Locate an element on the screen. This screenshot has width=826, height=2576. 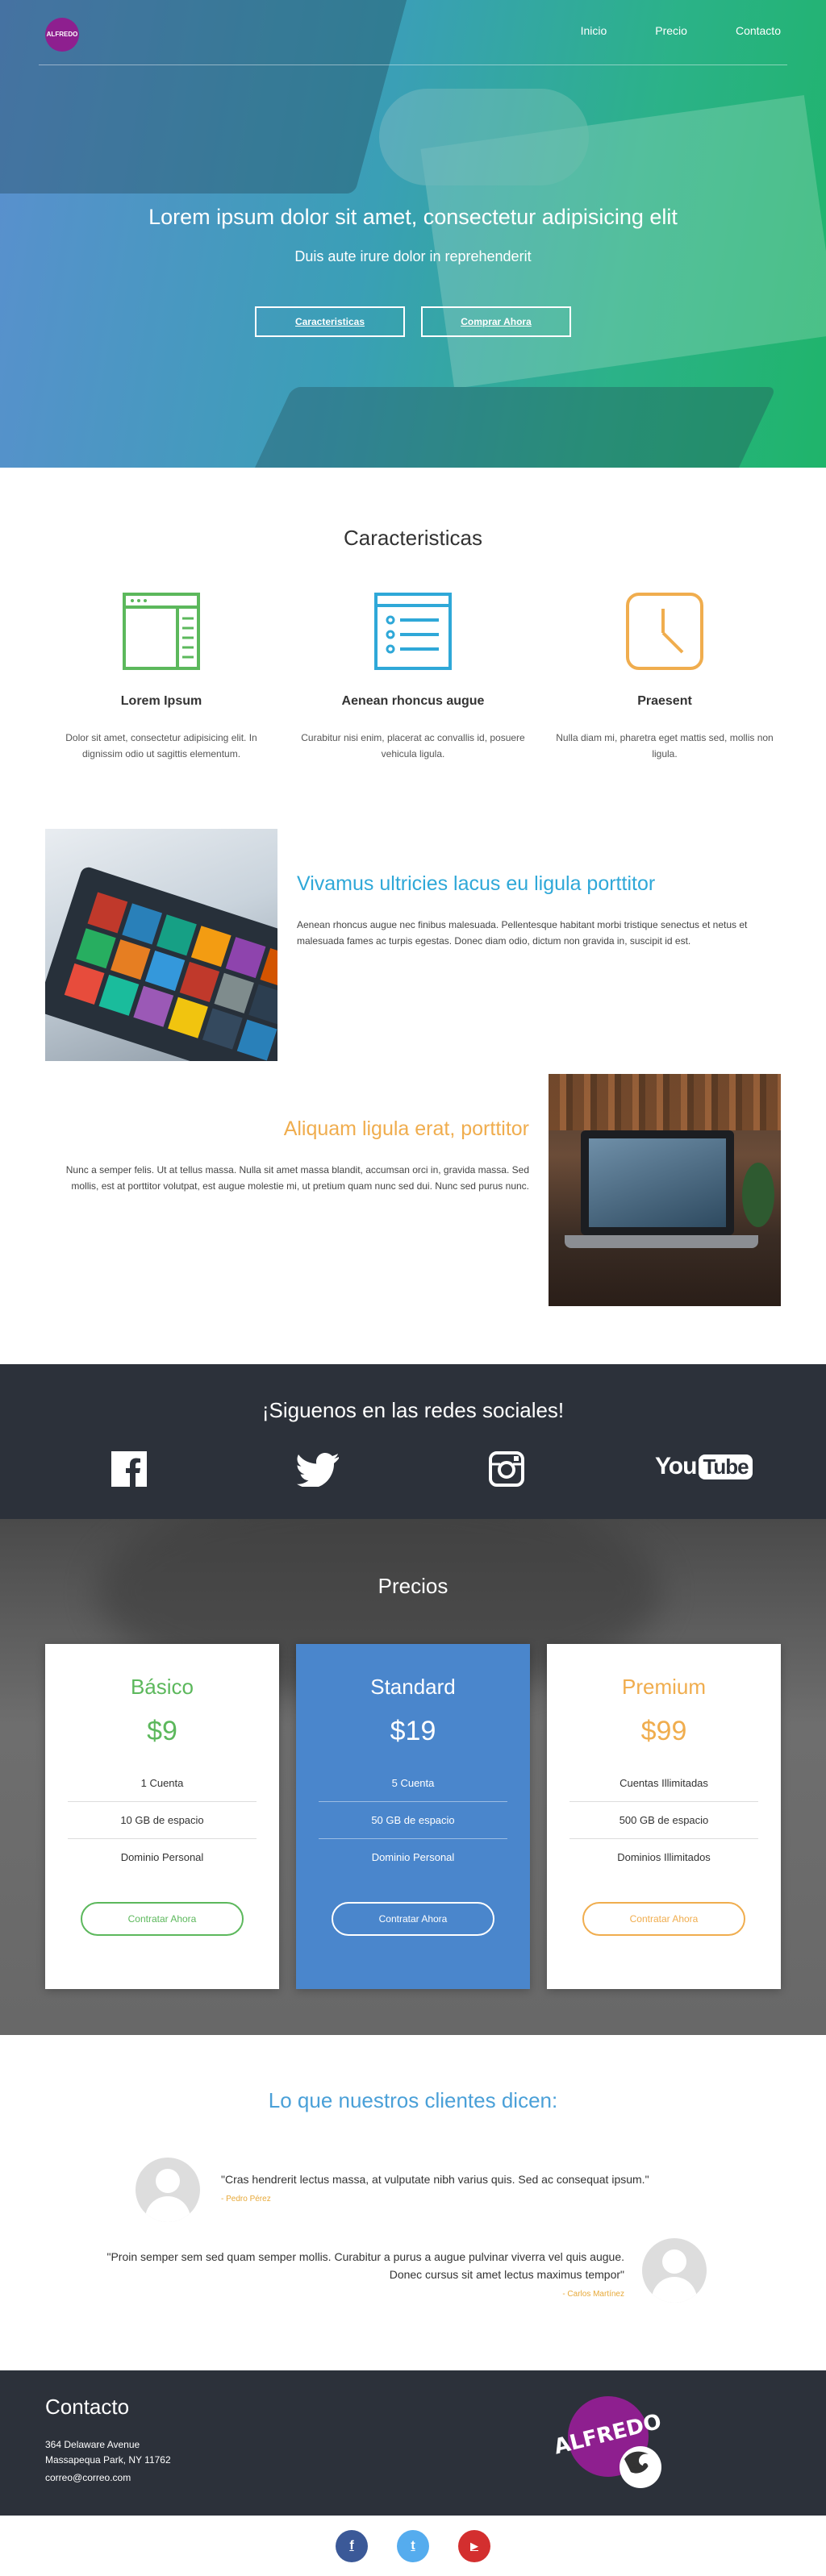
alfredo-logo: ALFREDO is located at coordinates (610, 2443).